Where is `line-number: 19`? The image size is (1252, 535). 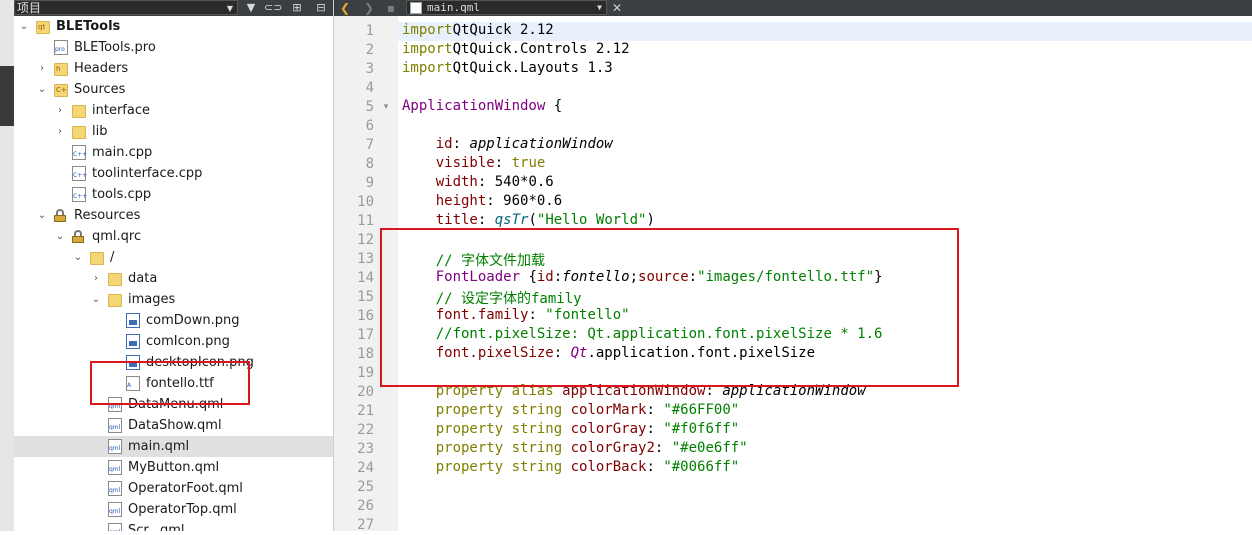 line-number: 19 is located at coordinates (365, 373).